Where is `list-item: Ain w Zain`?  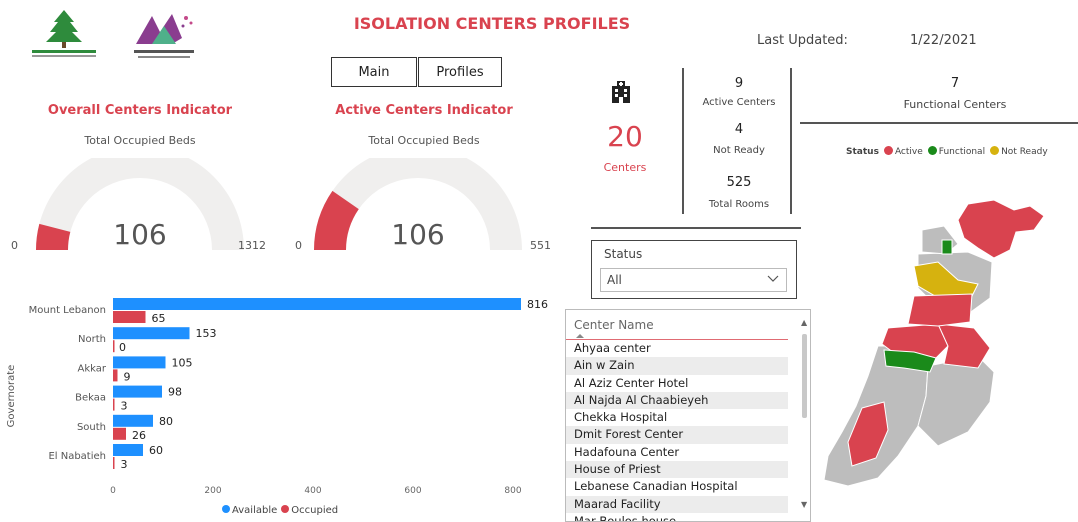
list-item: Ain w Zain is located at coordinates (677, 366).